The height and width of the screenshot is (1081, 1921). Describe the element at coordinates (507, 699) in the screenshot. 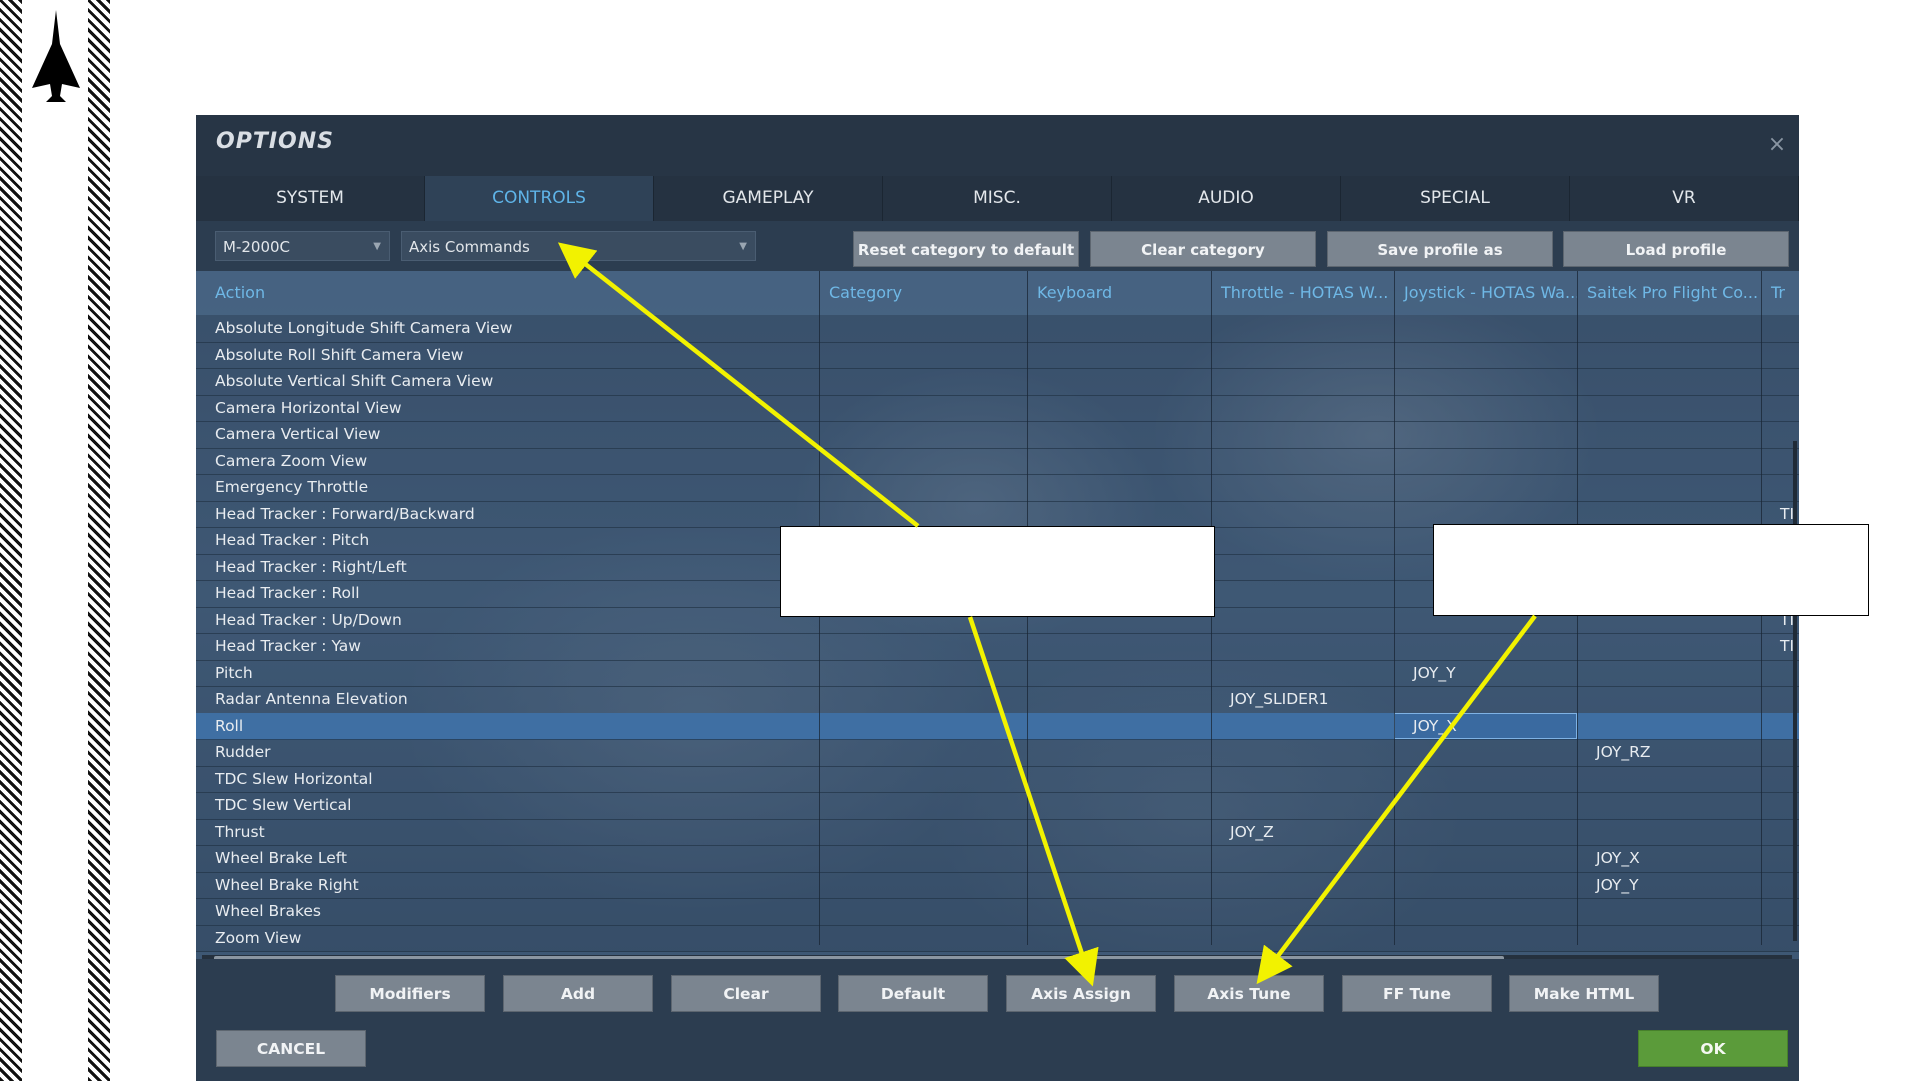

I see `action-cell: Radar Antenna Elevation` at that location.